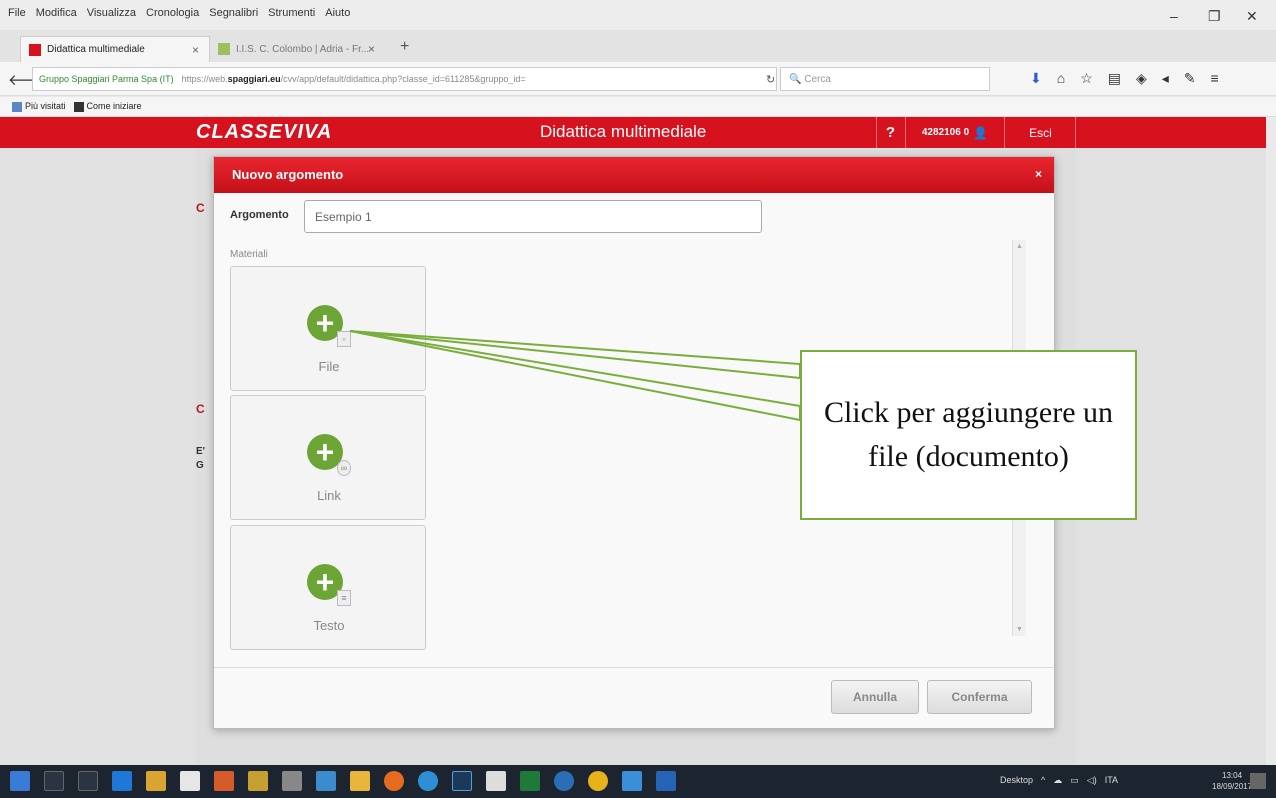 Image resolution: width=1276 pixels, height=798 pixels. What do you see at coordinates (249, 254) in the screenshot?
I see `materials-label: Materiali` at bounding box center [249, 254].